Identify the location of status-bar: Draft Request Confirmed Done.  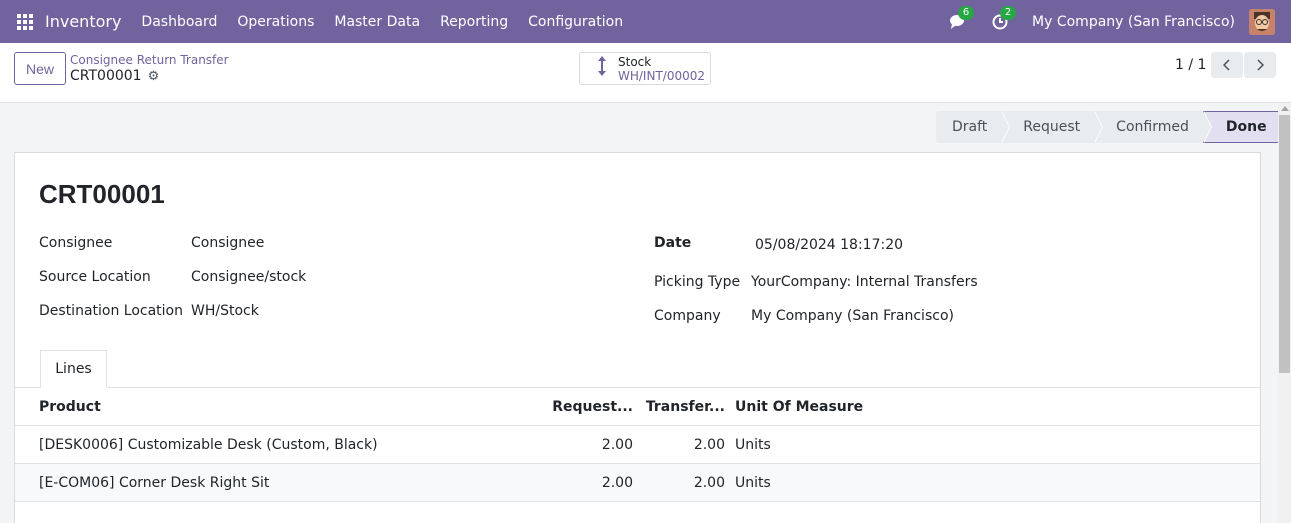
(1111, 127).